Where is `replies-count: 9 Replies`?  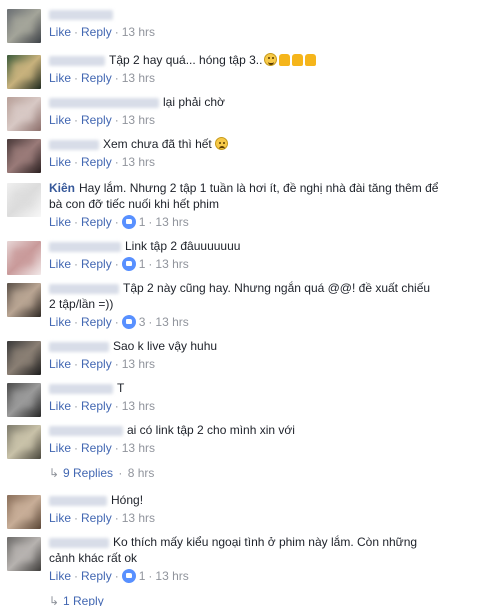
replies-count: 9 Replies is located at coordinates (88, 473).